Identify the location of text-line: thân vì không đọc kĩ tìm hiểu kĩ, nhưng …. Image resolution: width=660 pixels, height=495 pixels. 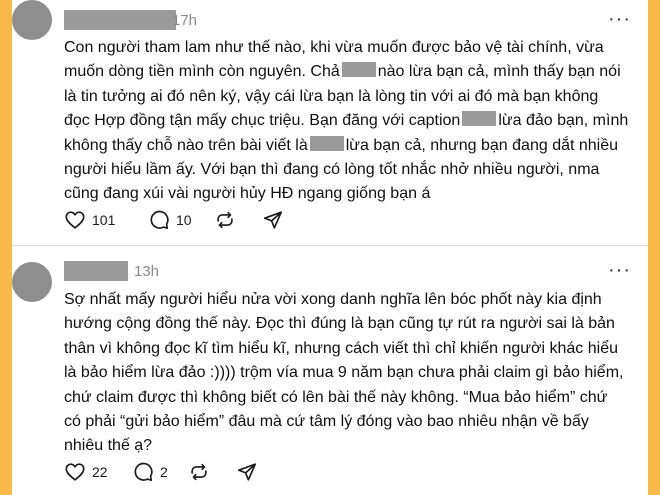
(341, 348).